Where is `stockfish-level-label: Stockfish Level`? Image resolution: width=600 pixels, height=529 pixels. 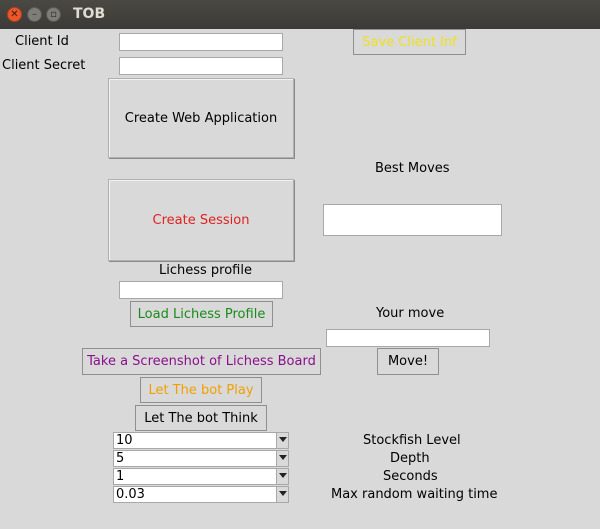 stockfish-level-label: Stockfish Level is located at coordinates (412, 440).